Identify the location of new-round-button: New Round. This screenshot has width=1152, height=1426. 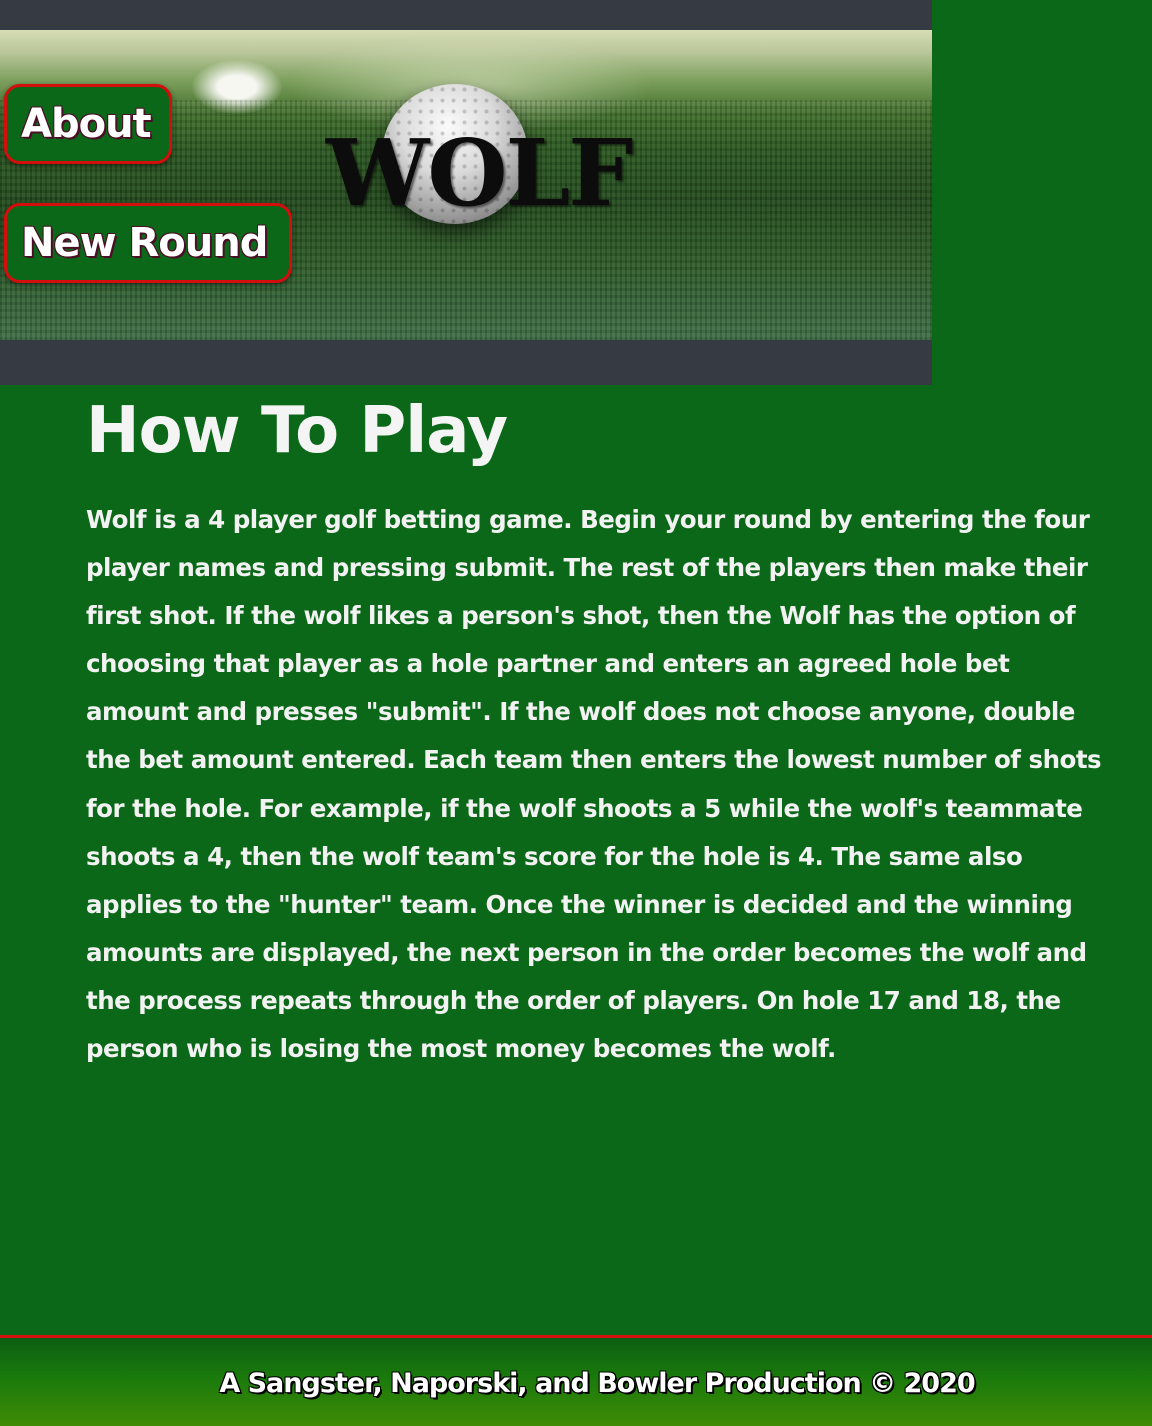
(148, 243).